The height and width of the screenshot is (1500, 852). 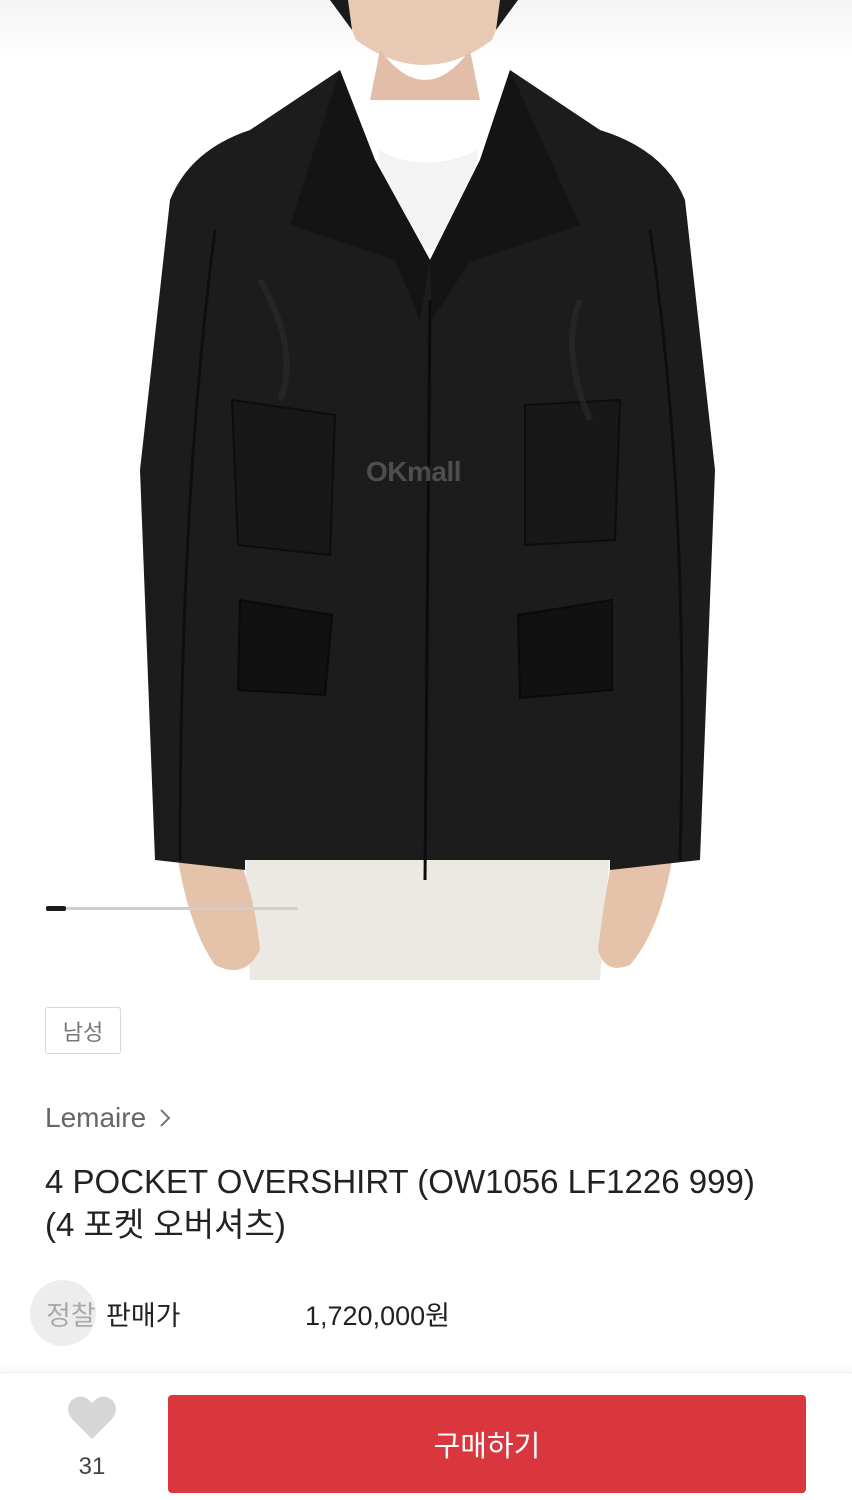 I want to click on carousel-progress, so click(x=172, y=908).